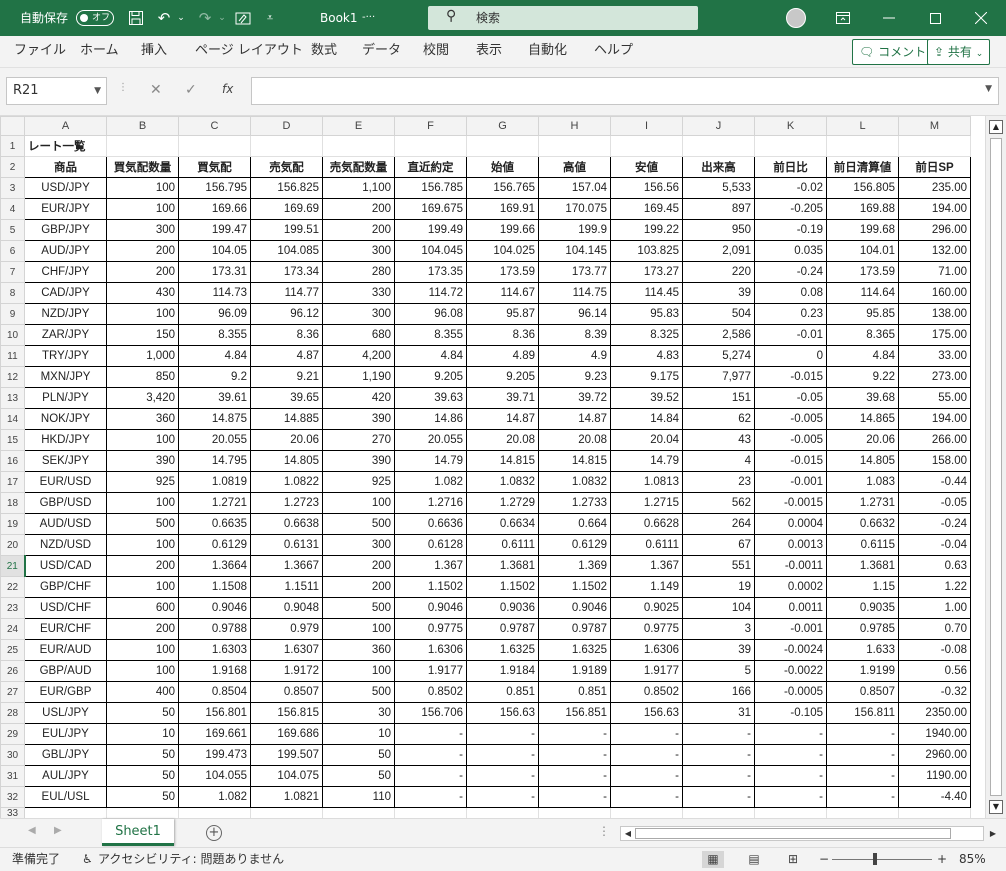  What do you see at coordinates (646, 713) in the screenshot?
I see `cell: 156.63` at bounding box center [646, 713].